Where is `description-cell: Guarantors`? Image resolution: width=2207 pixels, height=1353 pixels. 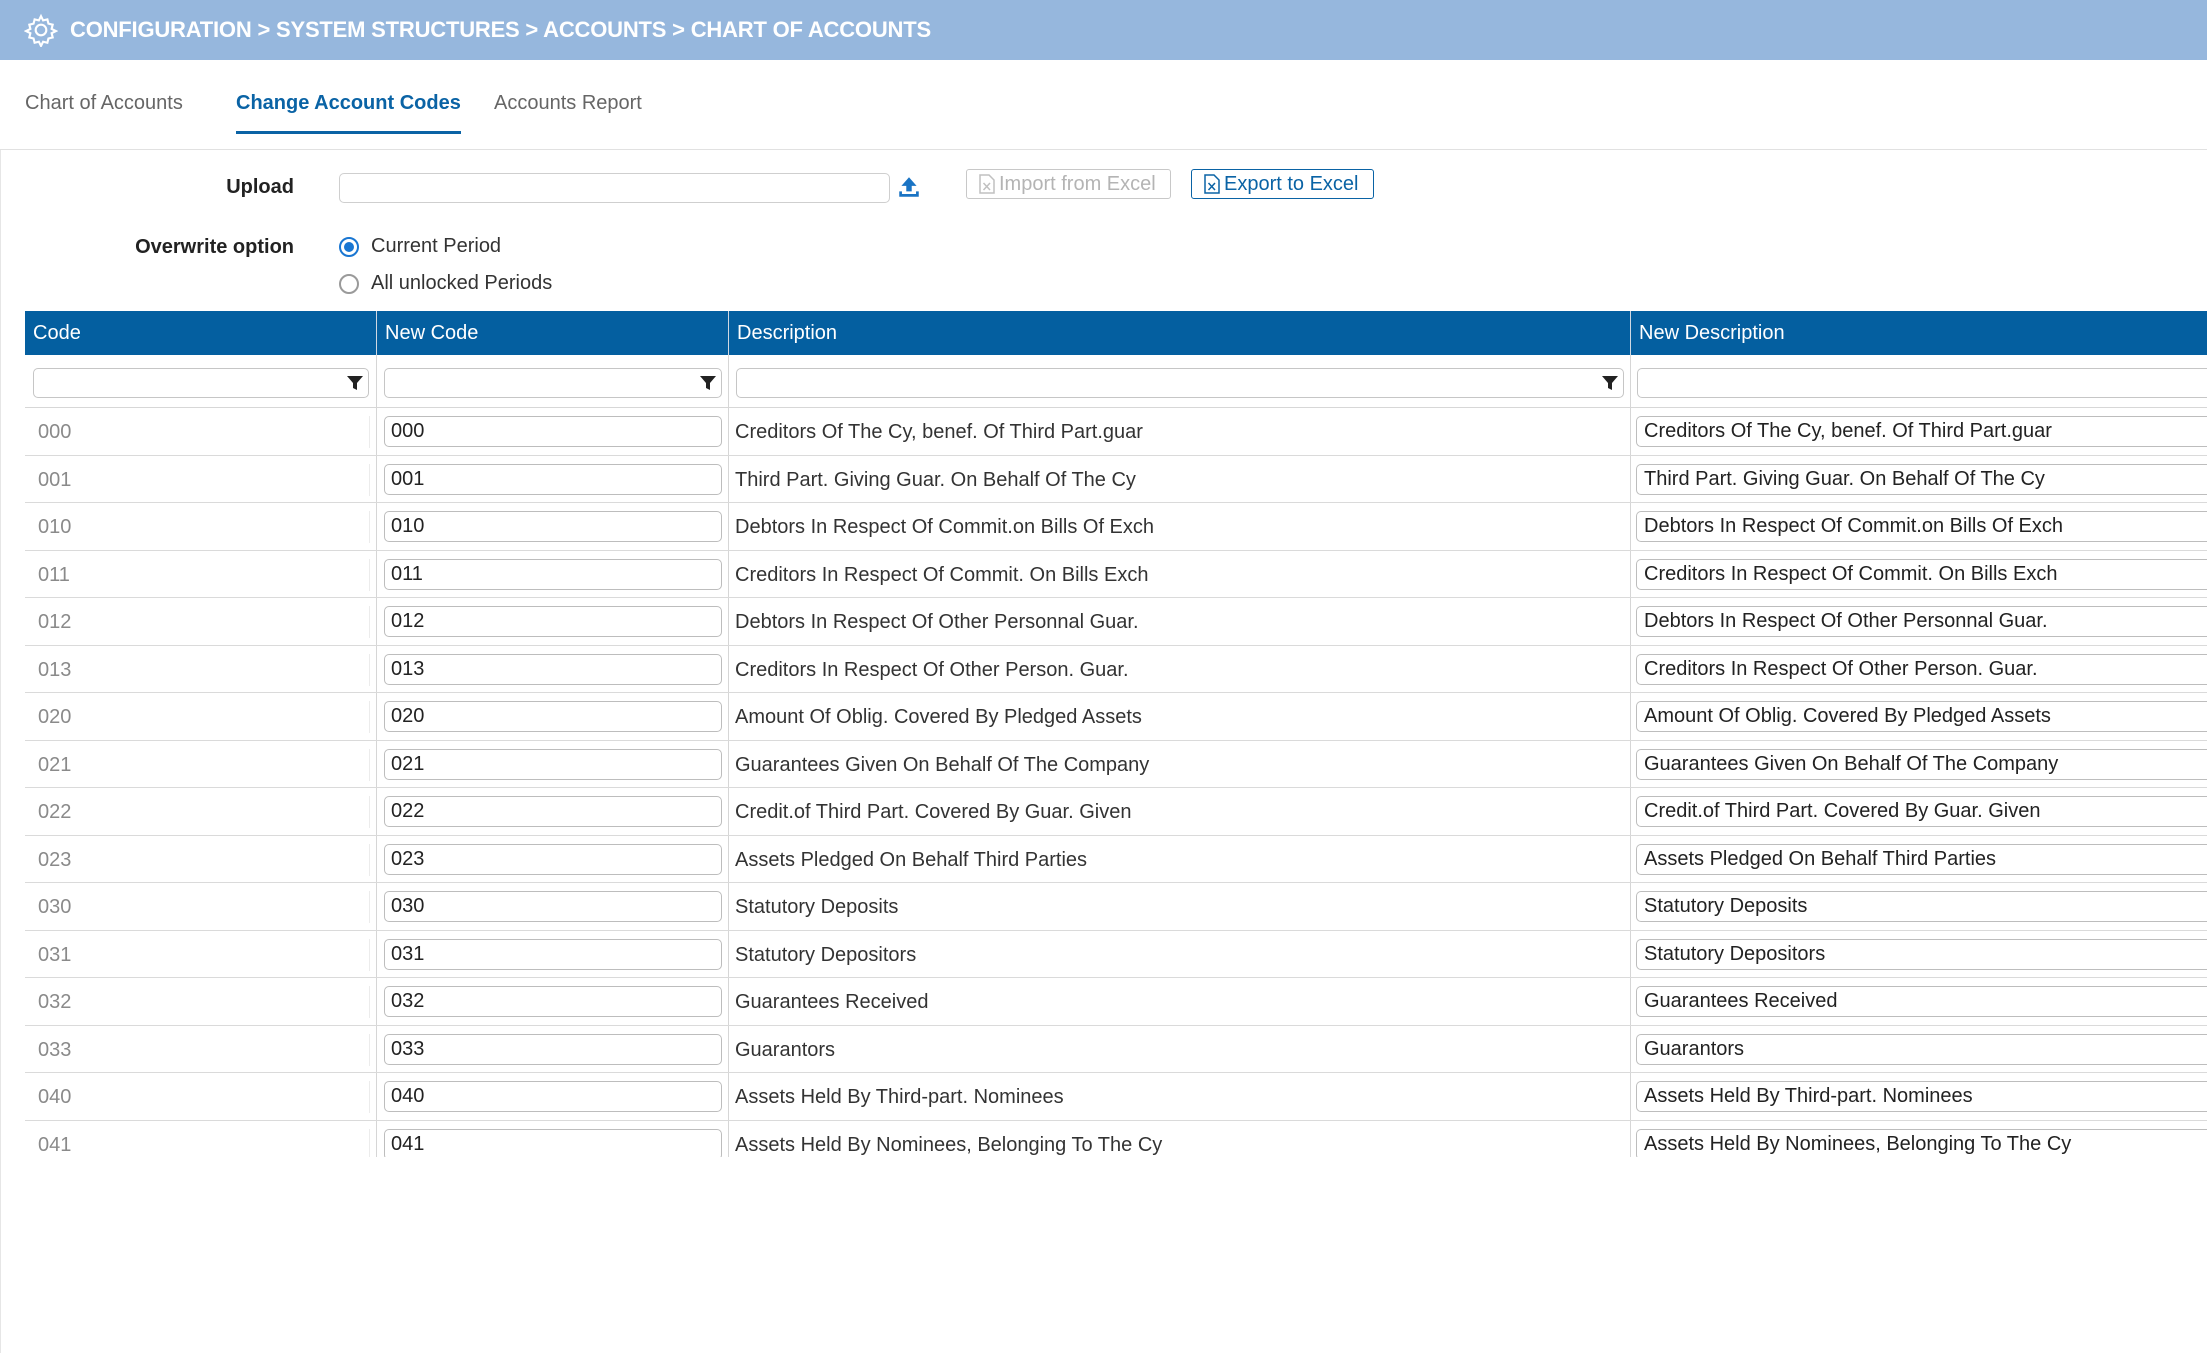 description-cell: Guarantors is located at coordinates (785, 1049).